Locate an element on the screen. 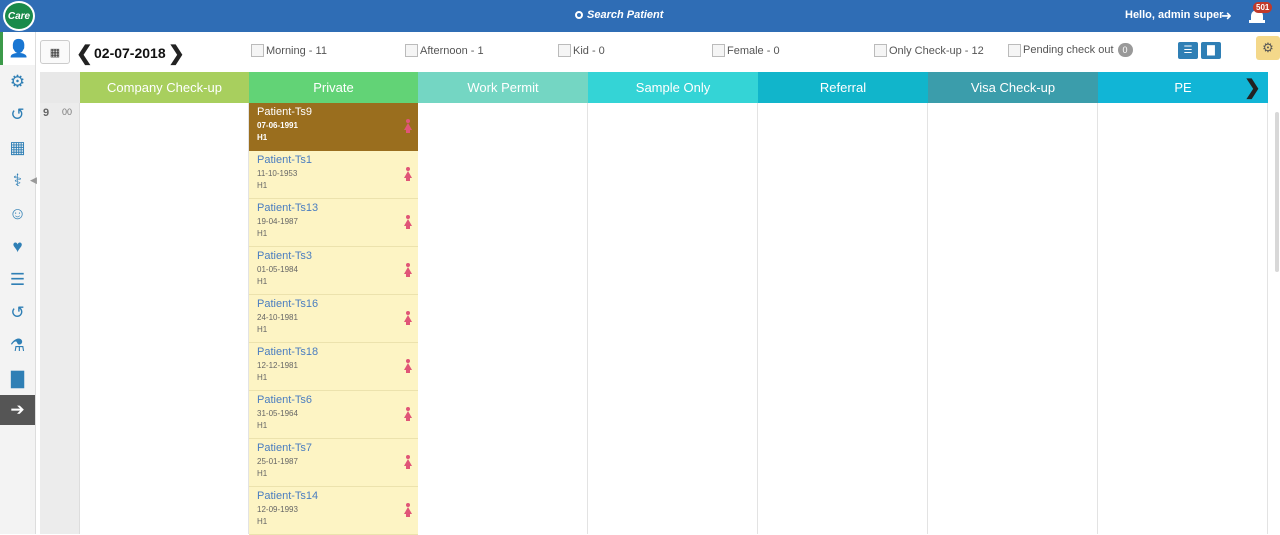 The width and height of the screenshot is (1280, 535). patient-card: Patient-Ts9 07-06-1991 H1 is located at coordinates (333, 127).